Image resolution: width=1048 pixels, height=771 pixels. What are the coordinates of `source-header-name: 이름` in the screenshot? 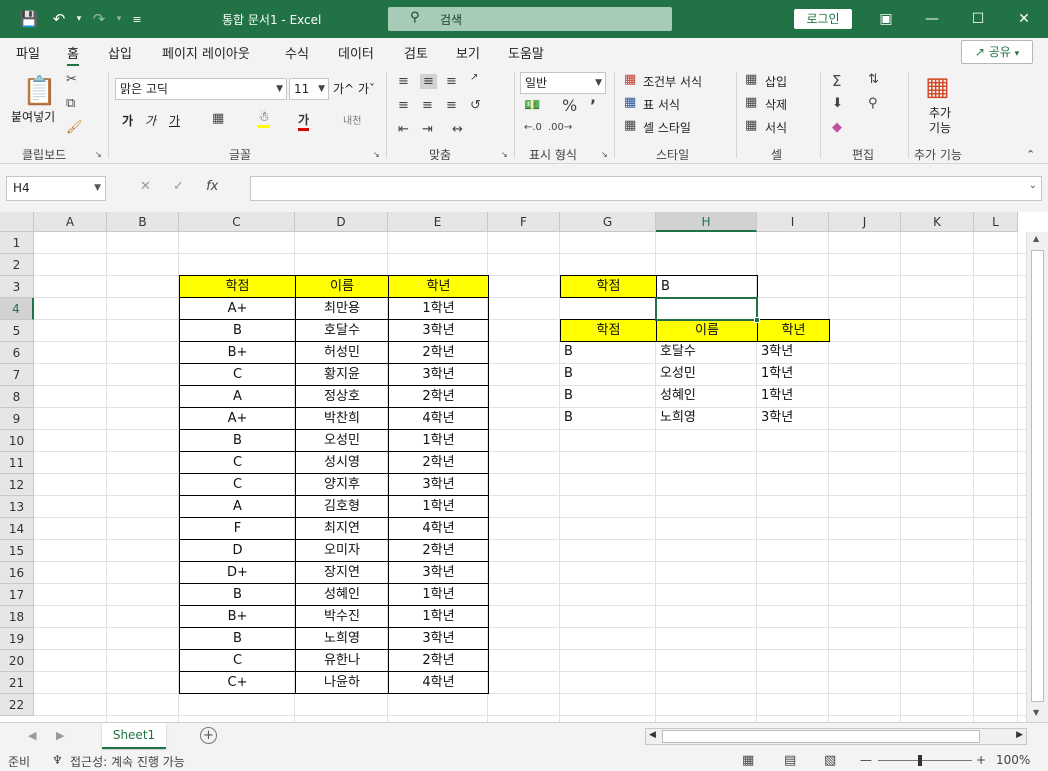 It's located at (342, 286).